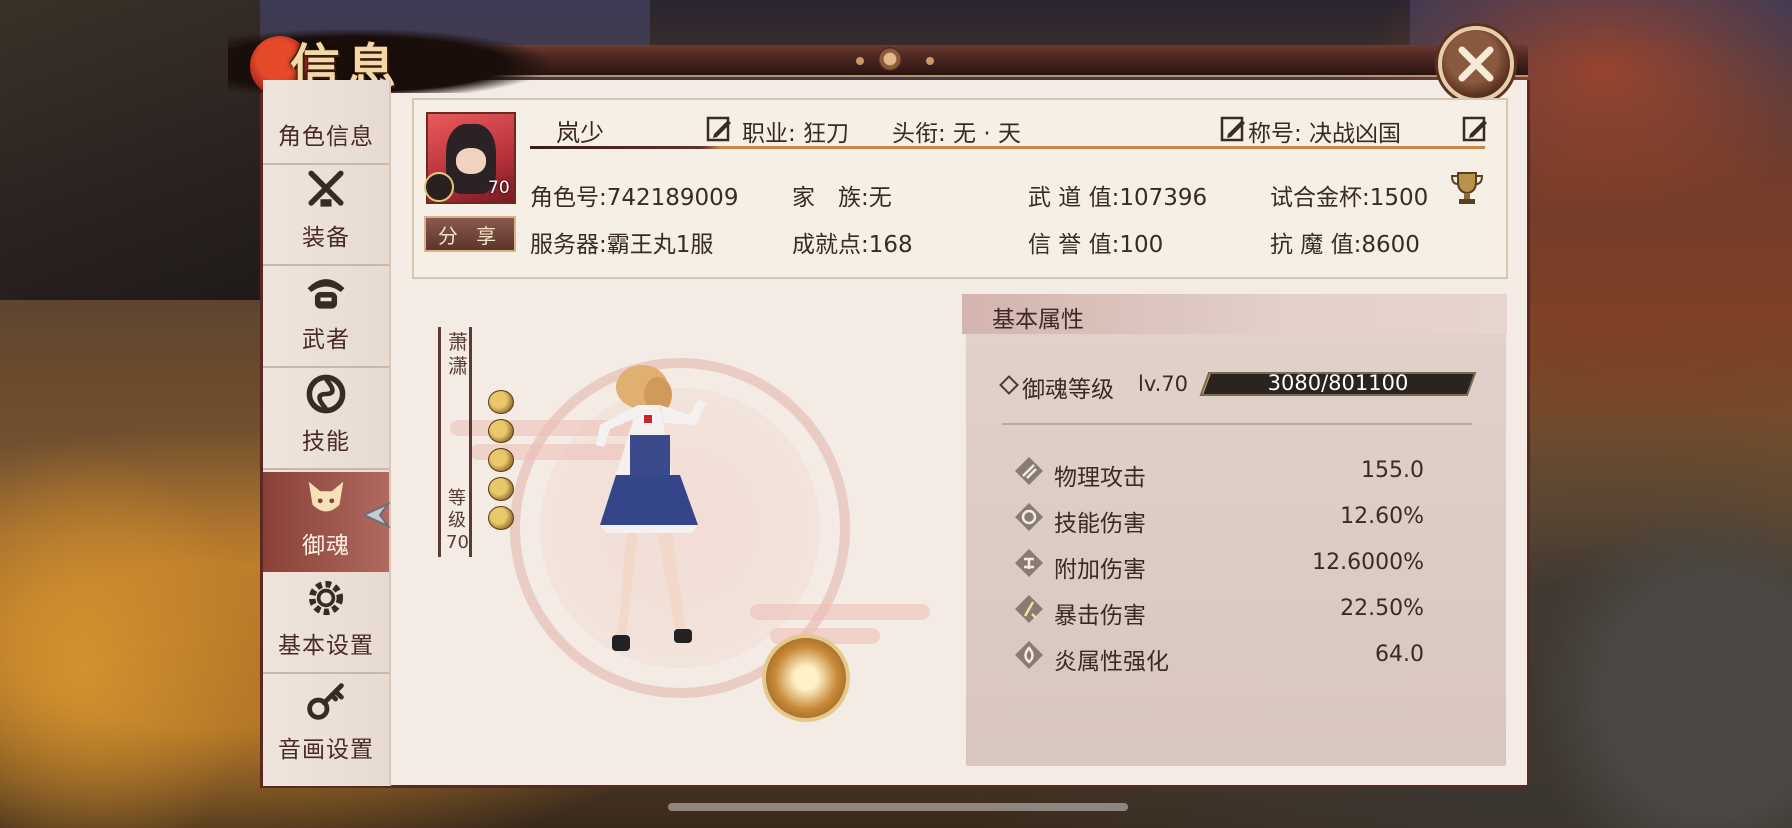 Image resolution: width=1792 pixels, height=828 pixels. I want to click on family-text: 家 族:无, so click(842, 198).